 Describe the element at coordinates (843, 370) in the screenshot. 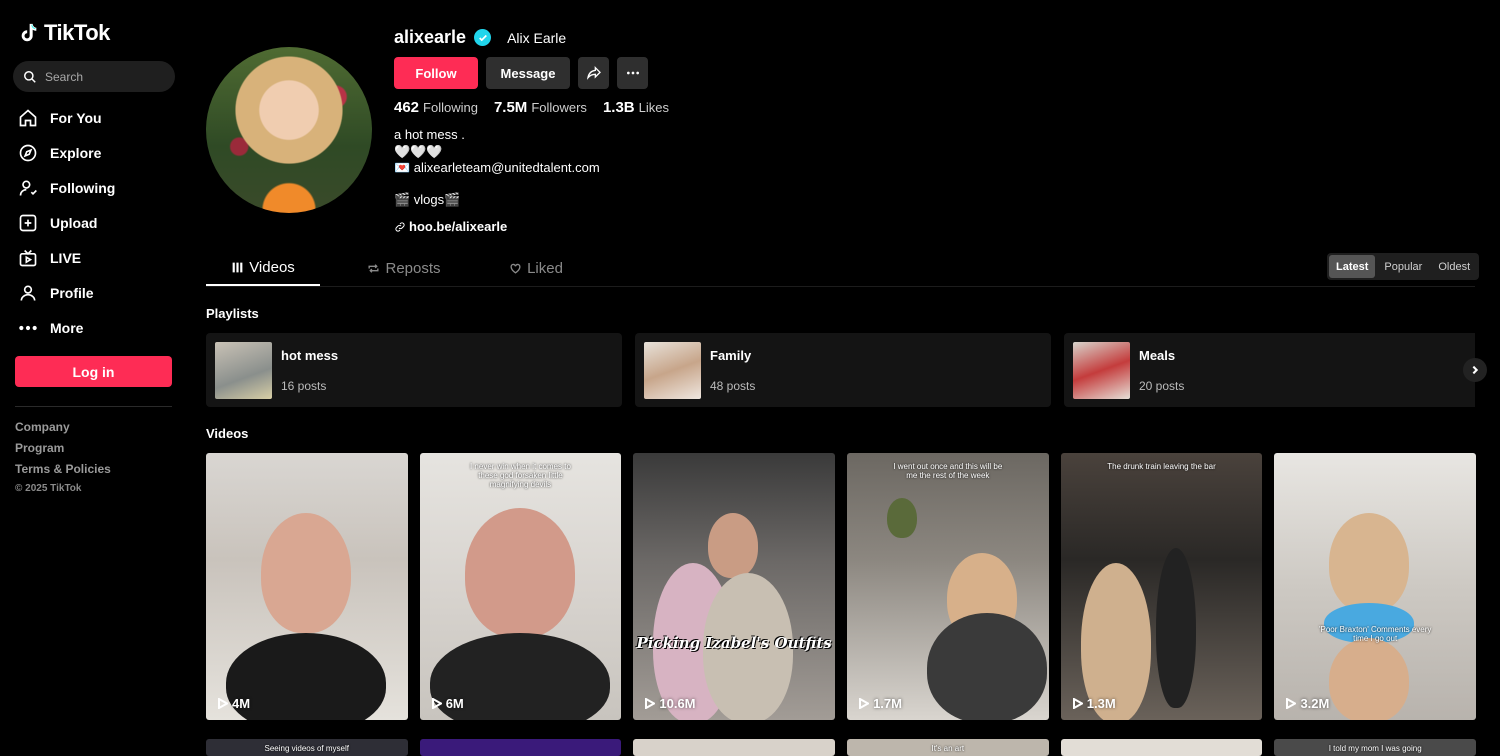

I see `playlist-card: Family 48 posts` at that location.